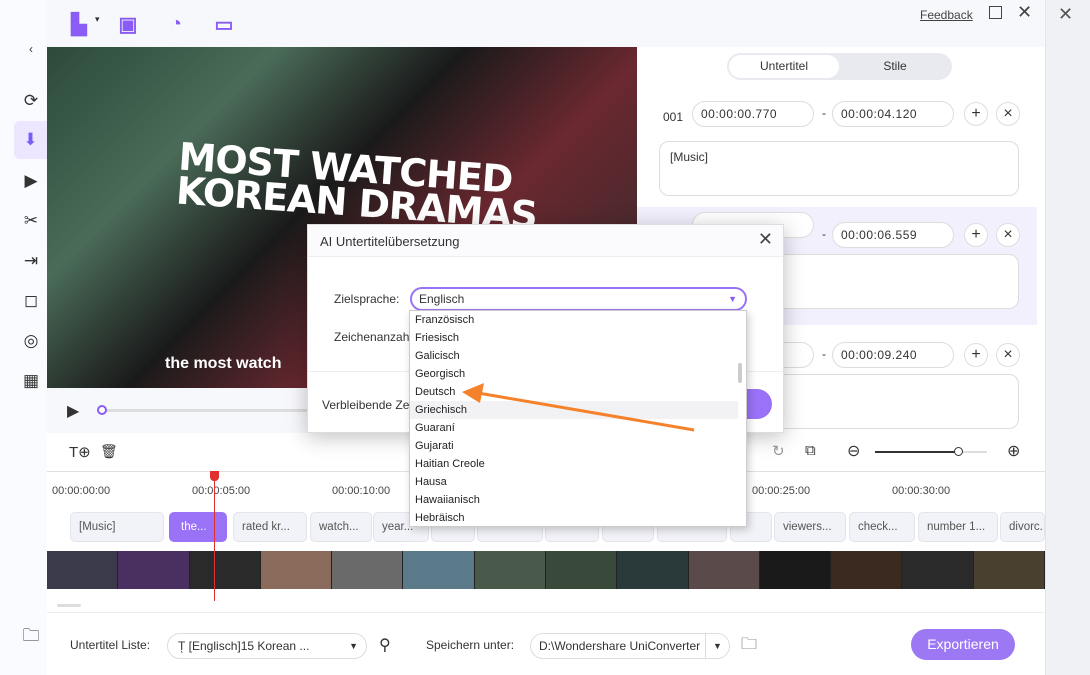 The height and width of the screenshot is (675, 1090). I want to click on char-count-label: Zeichenanzahl, so click(373, 337).